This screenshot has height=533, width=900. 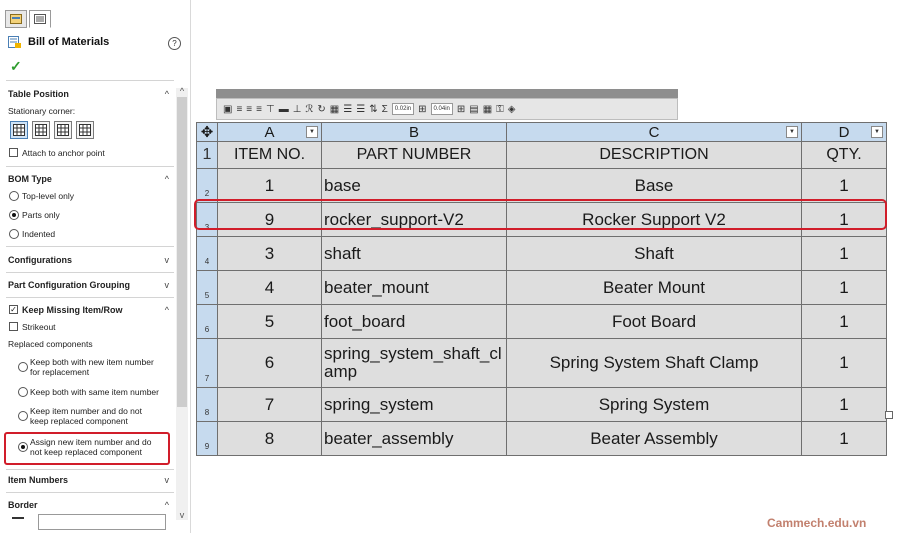 I want to click on header-bottom-icon: ☰, so click(x=360, y=109).